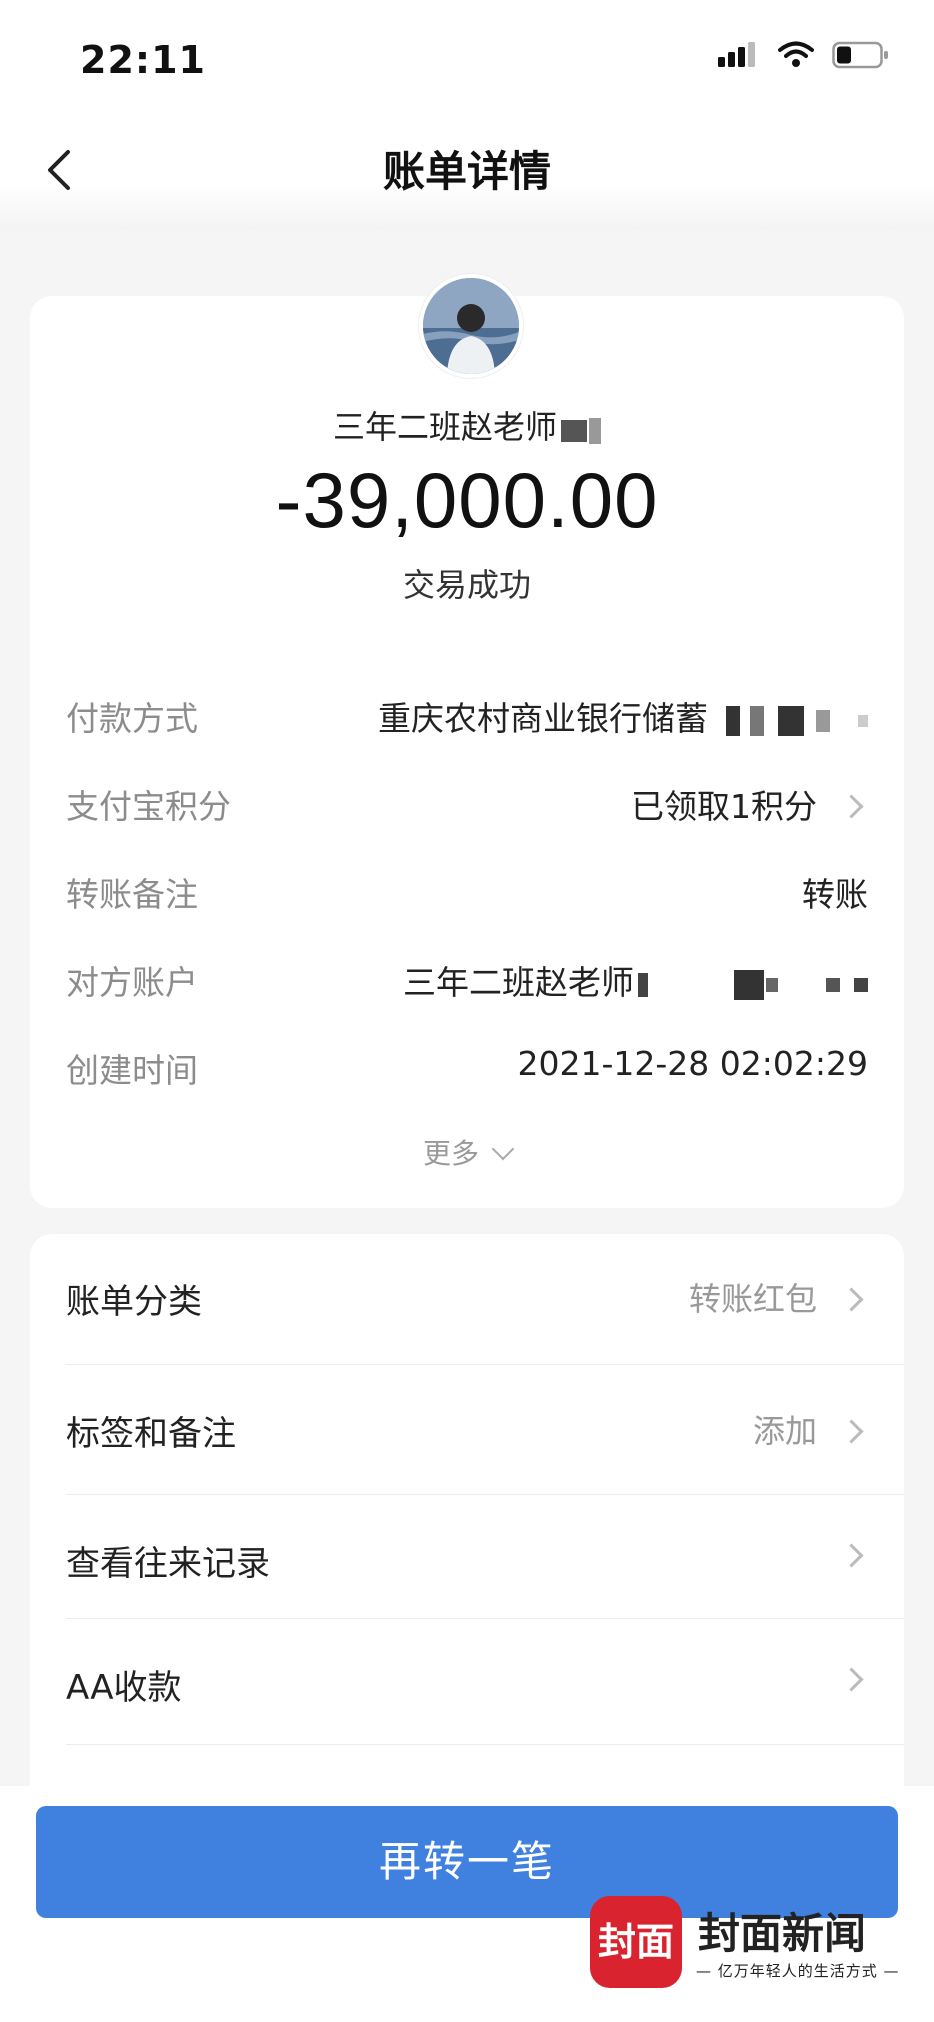 The width and height of the screenshot is (934, 2022). Describe the element at coordinates (485, 1558) in the screenshot. I see `menu-item-view-history: 查看往来记录` at that location.